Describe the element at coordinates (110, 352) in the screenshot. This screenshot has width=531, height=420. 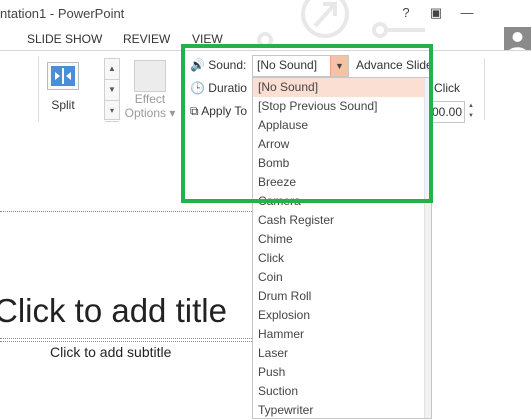
I see `slide-subtitle-placeholder: Click to add subtitle` at that location.